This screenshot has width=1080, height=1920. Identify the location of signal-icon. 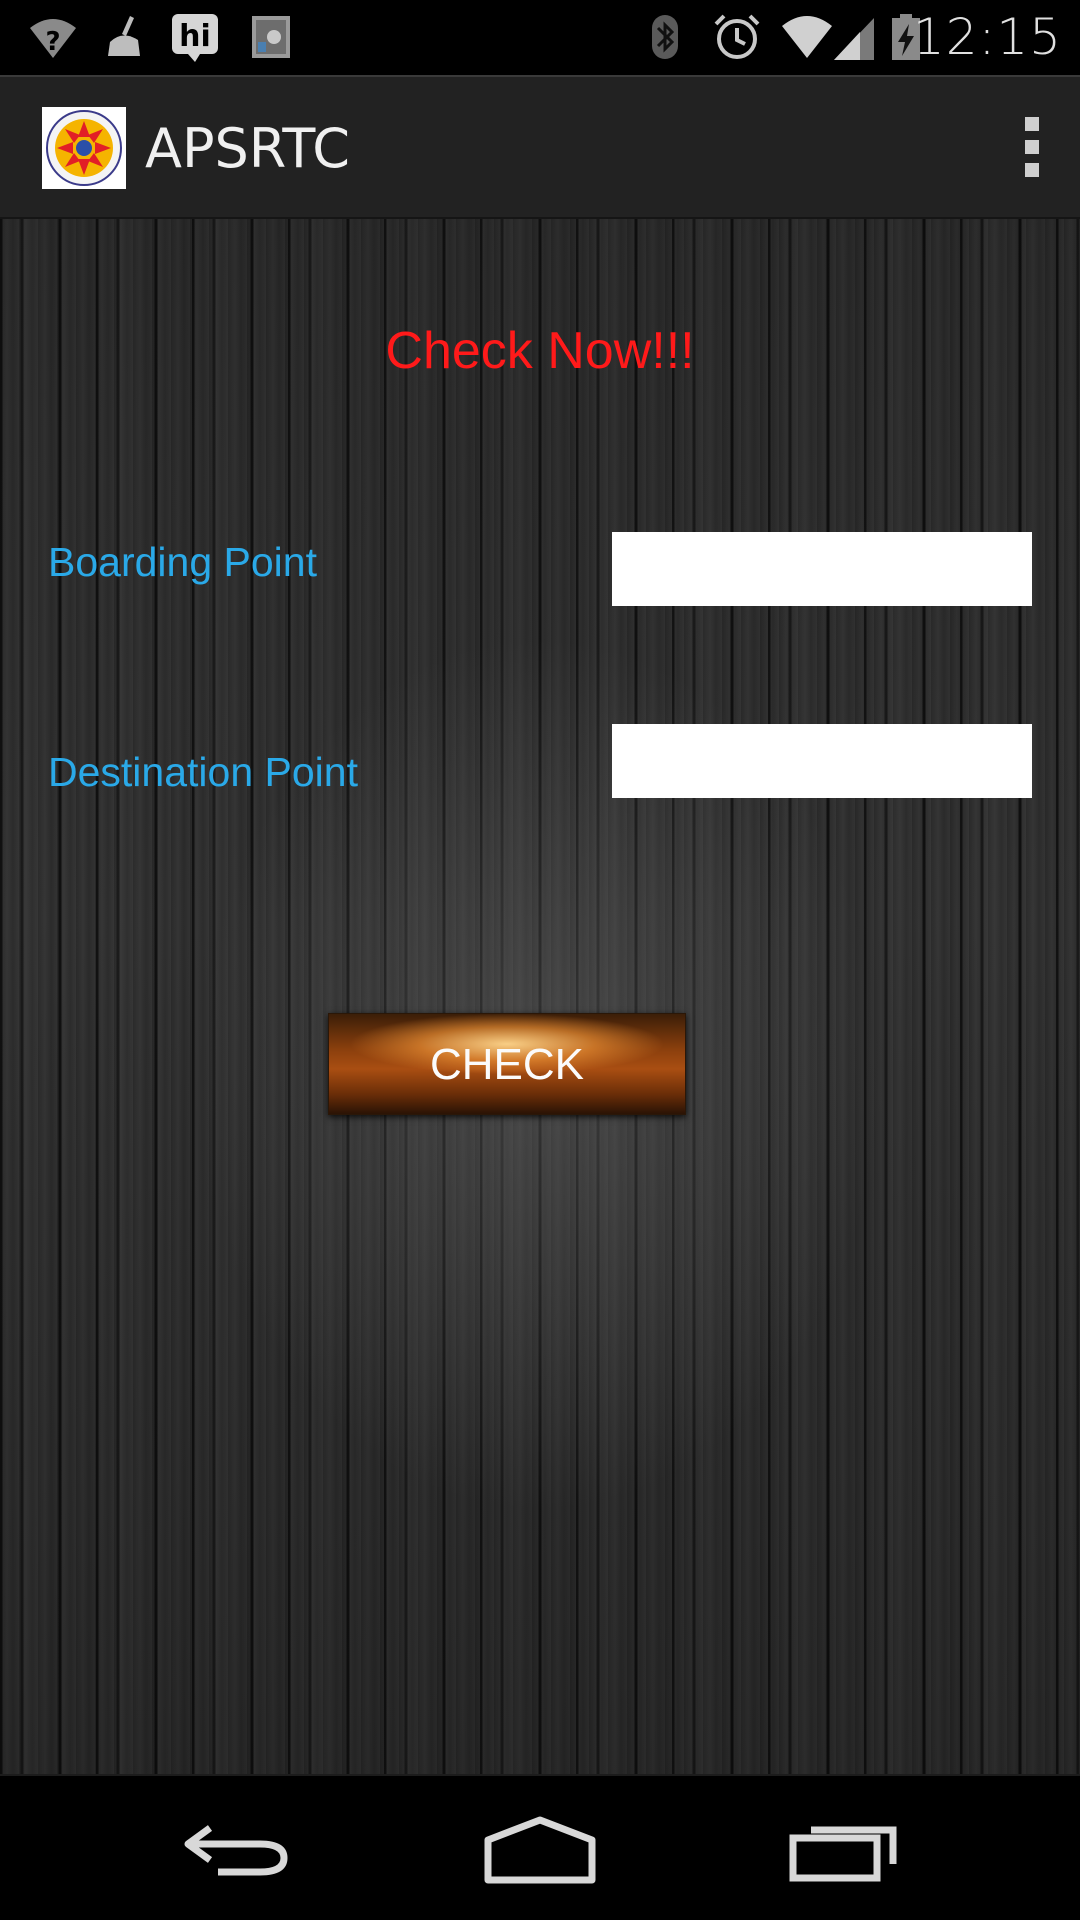
(854, 39).